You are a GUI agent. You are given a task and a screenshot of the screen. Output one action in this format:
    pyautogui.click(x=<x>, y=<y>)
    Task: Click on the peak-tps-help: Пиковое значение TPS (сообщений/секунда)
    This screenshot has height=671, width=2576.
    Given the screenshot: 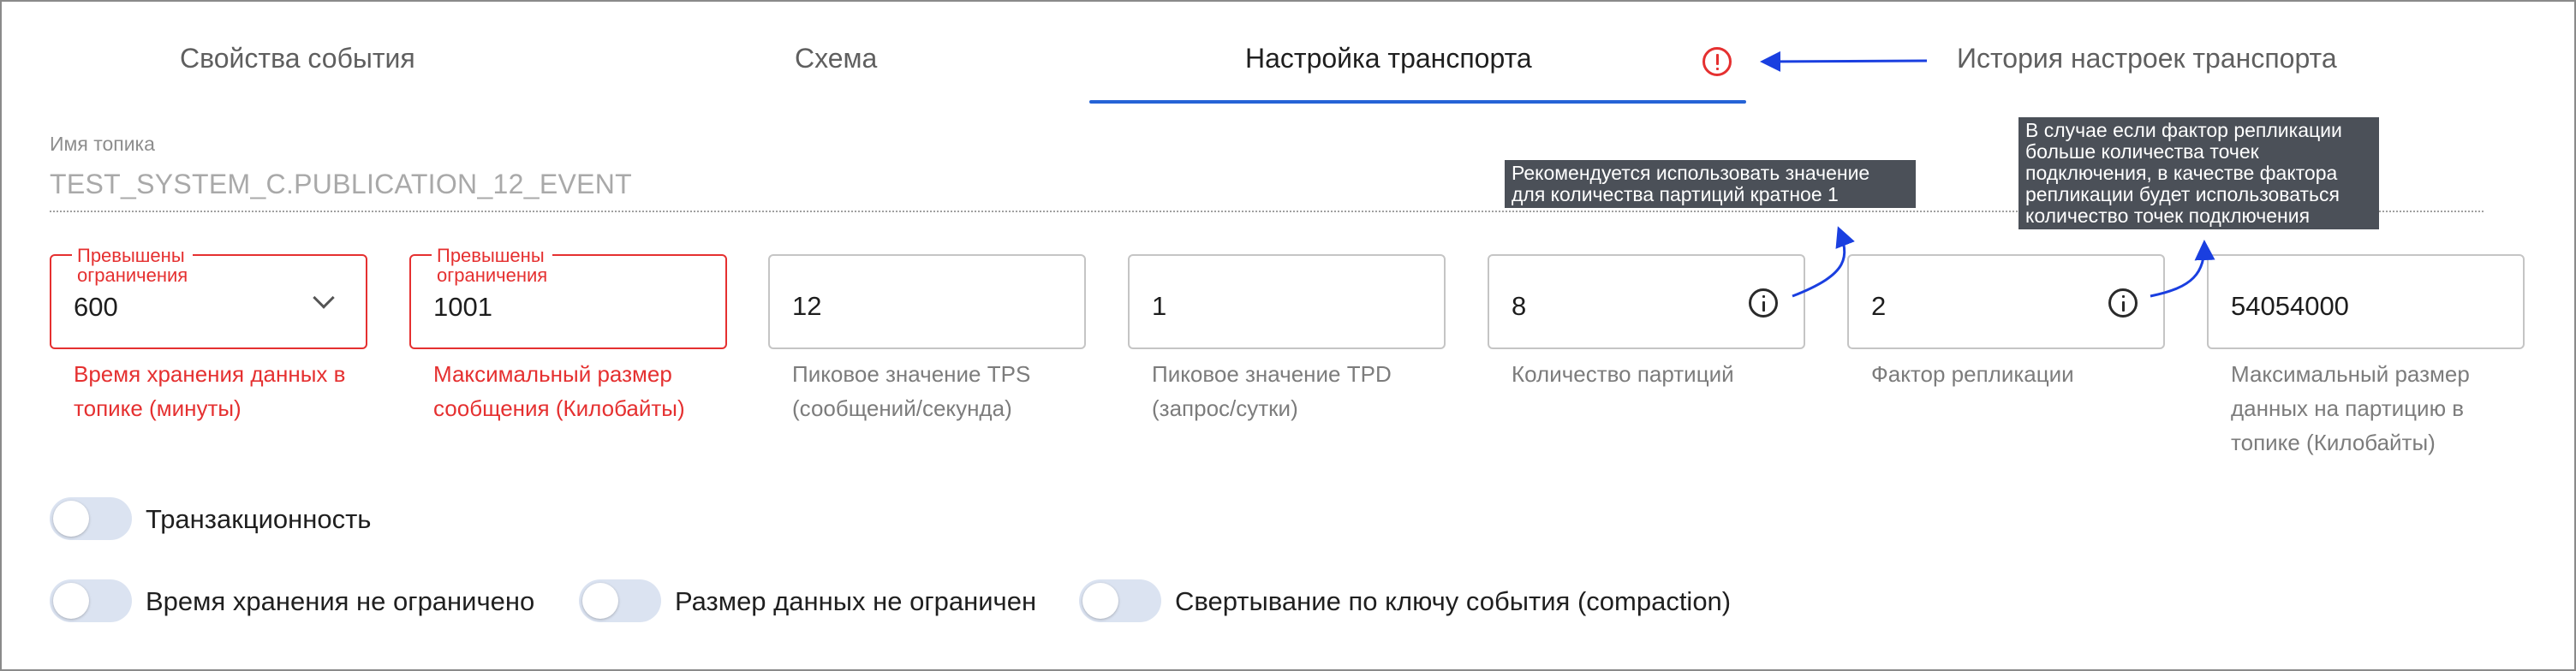 What is the action you would take?
    pyautogui.click(x=911, y=391)
    